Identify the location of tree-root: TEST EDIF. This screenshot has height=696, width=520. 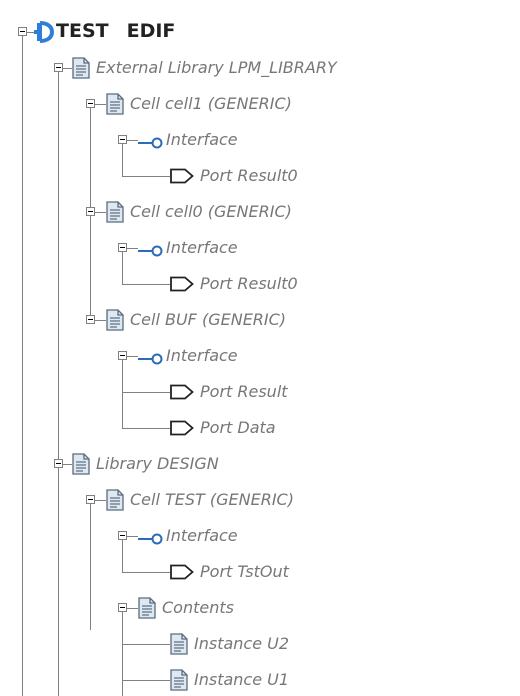
(260, 32).